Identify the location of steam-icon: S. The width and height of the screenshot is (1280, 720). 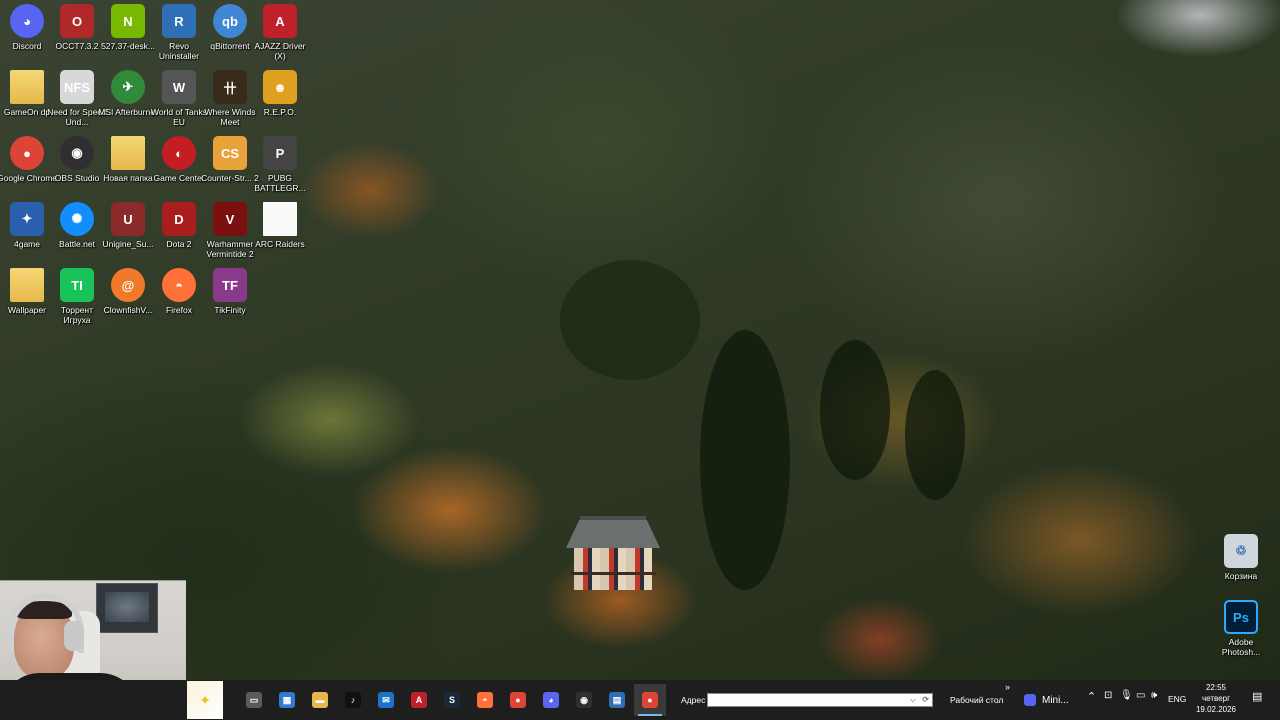
(452, 700).